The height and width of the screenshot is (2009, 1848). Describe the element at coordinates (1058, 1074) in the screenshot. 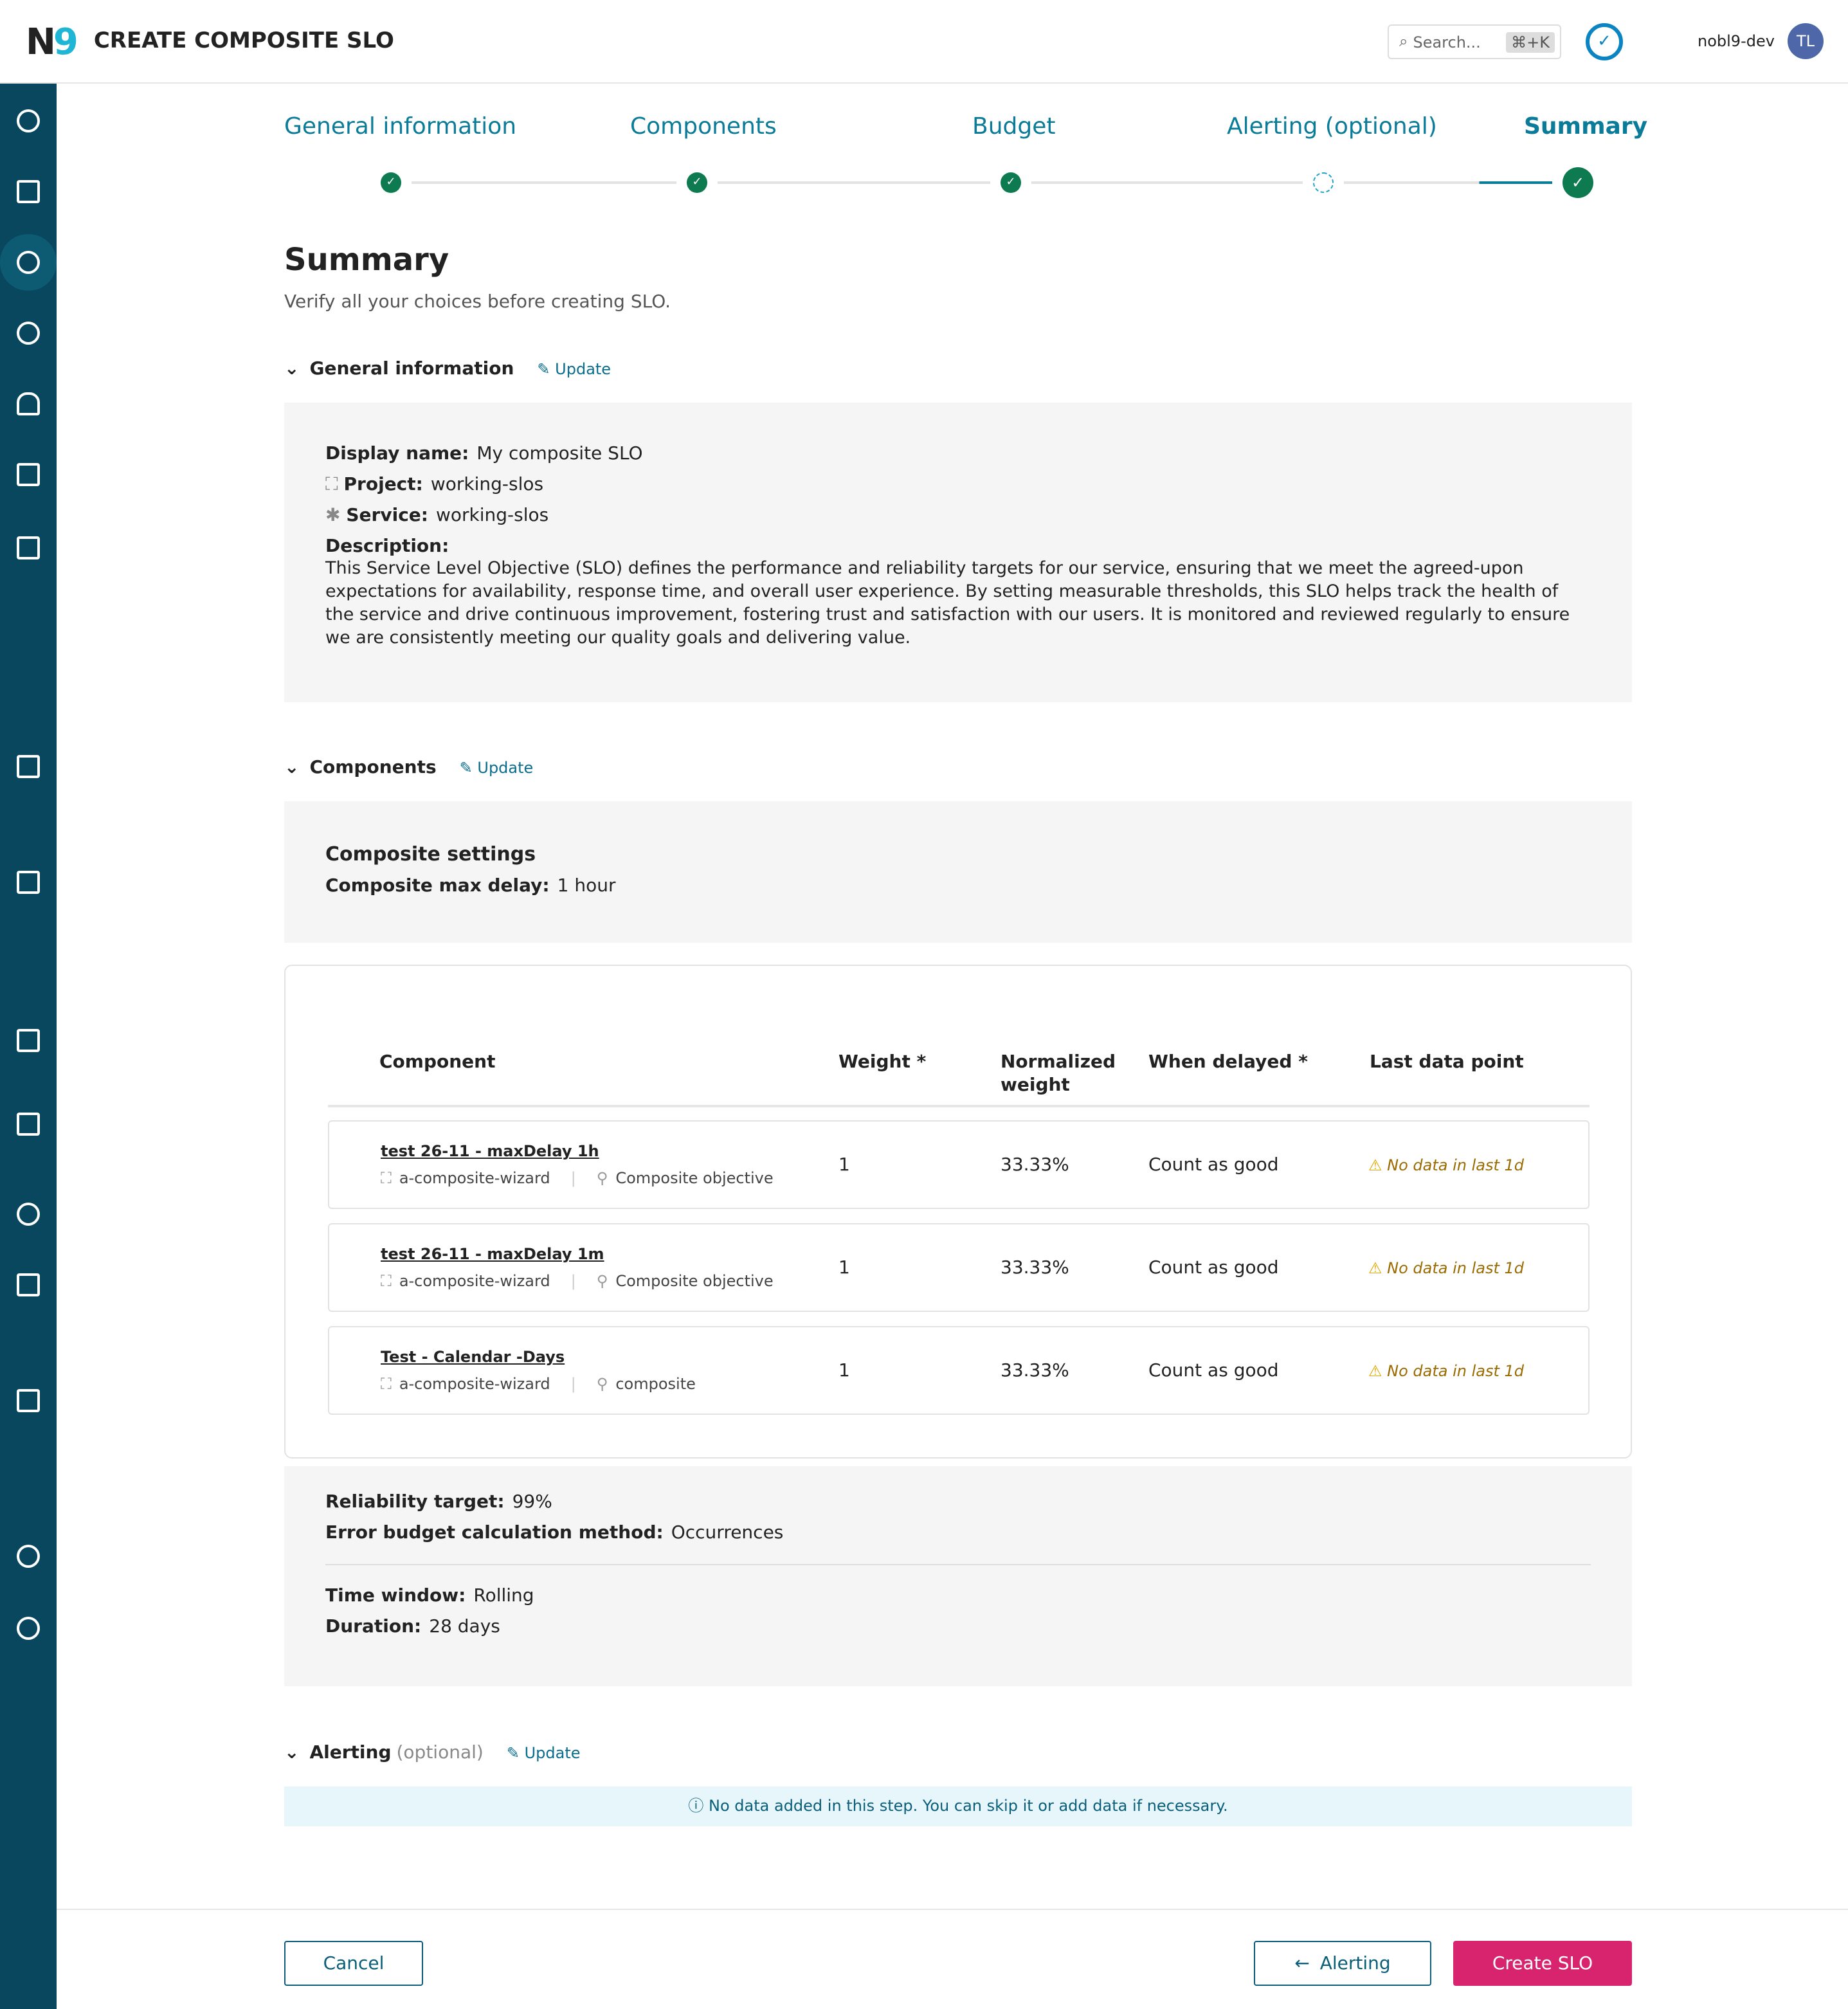

I see `column-header: Normalized weight` at that location.